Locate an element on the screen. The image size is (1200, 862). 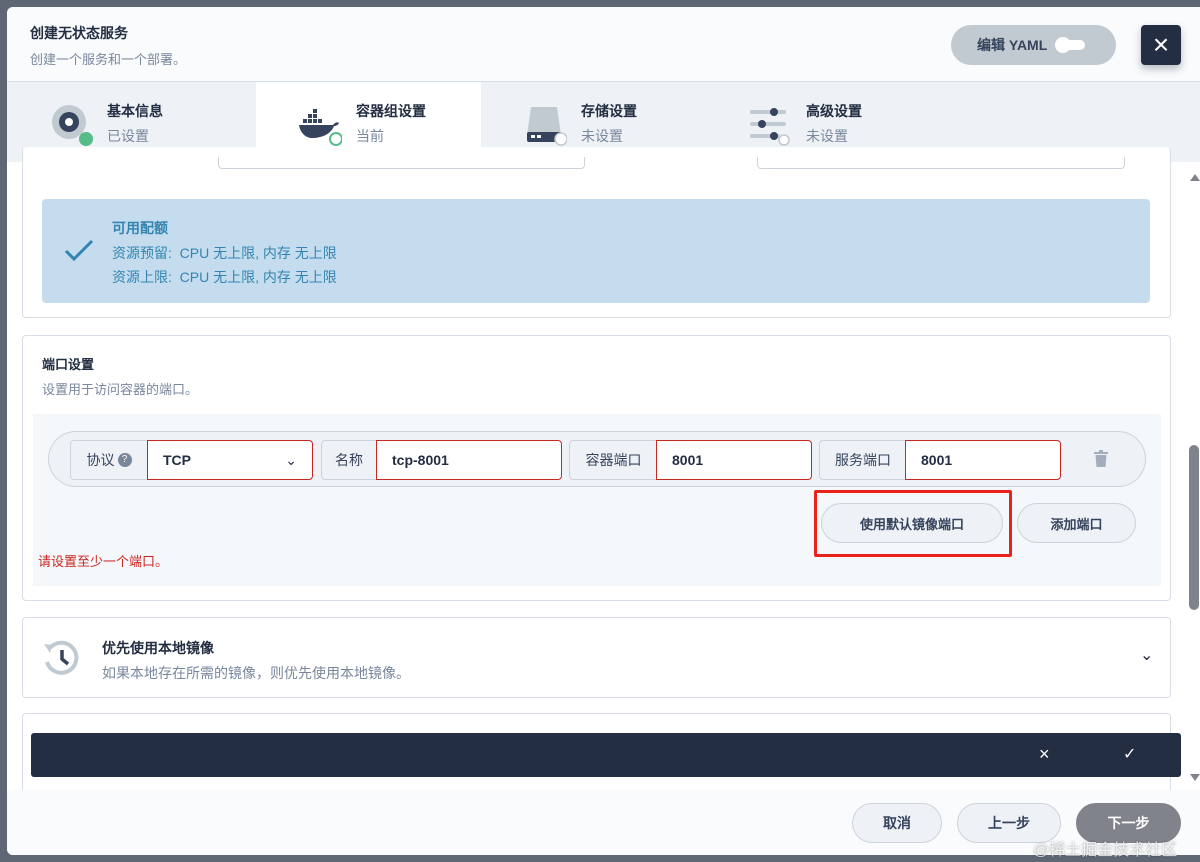
cancel-icon: × is located at coordinates (1044, 754).